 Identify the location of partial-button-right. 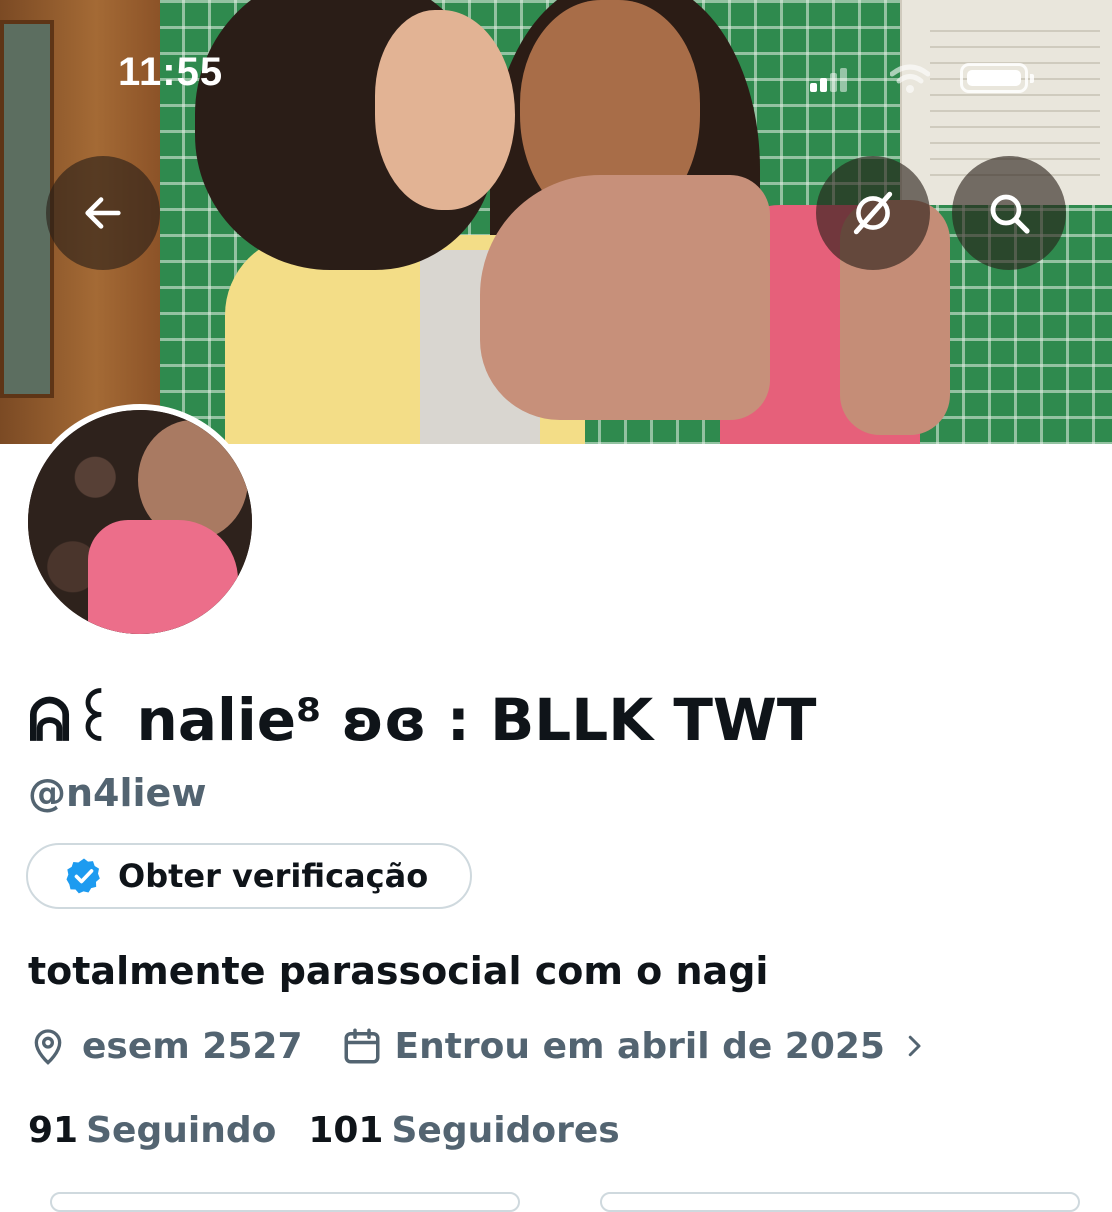
(840, 1202).